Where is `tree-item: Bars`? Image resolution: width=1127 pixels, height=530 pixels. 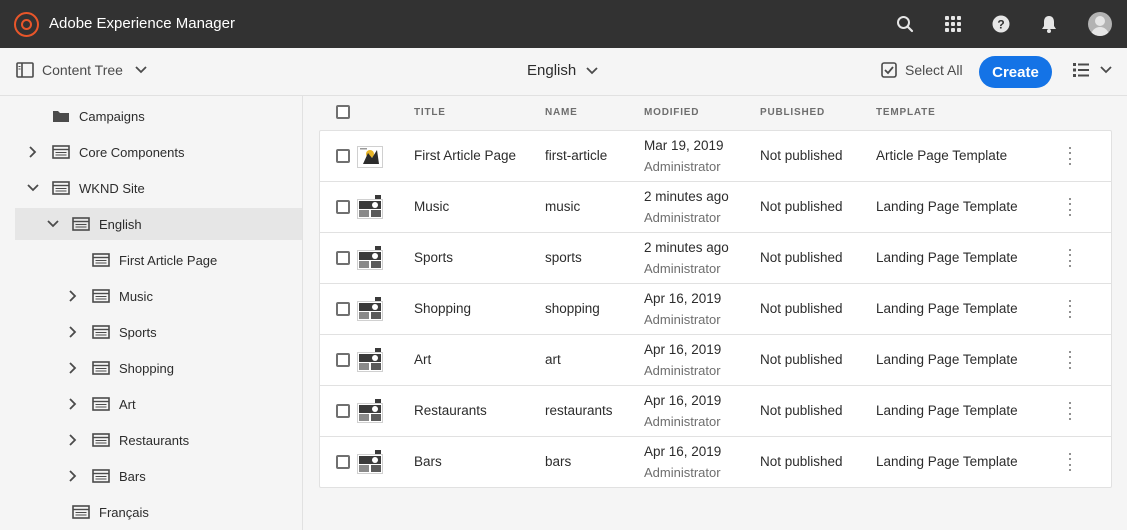 tree-item: Bars is located at coordinates (151, 476).